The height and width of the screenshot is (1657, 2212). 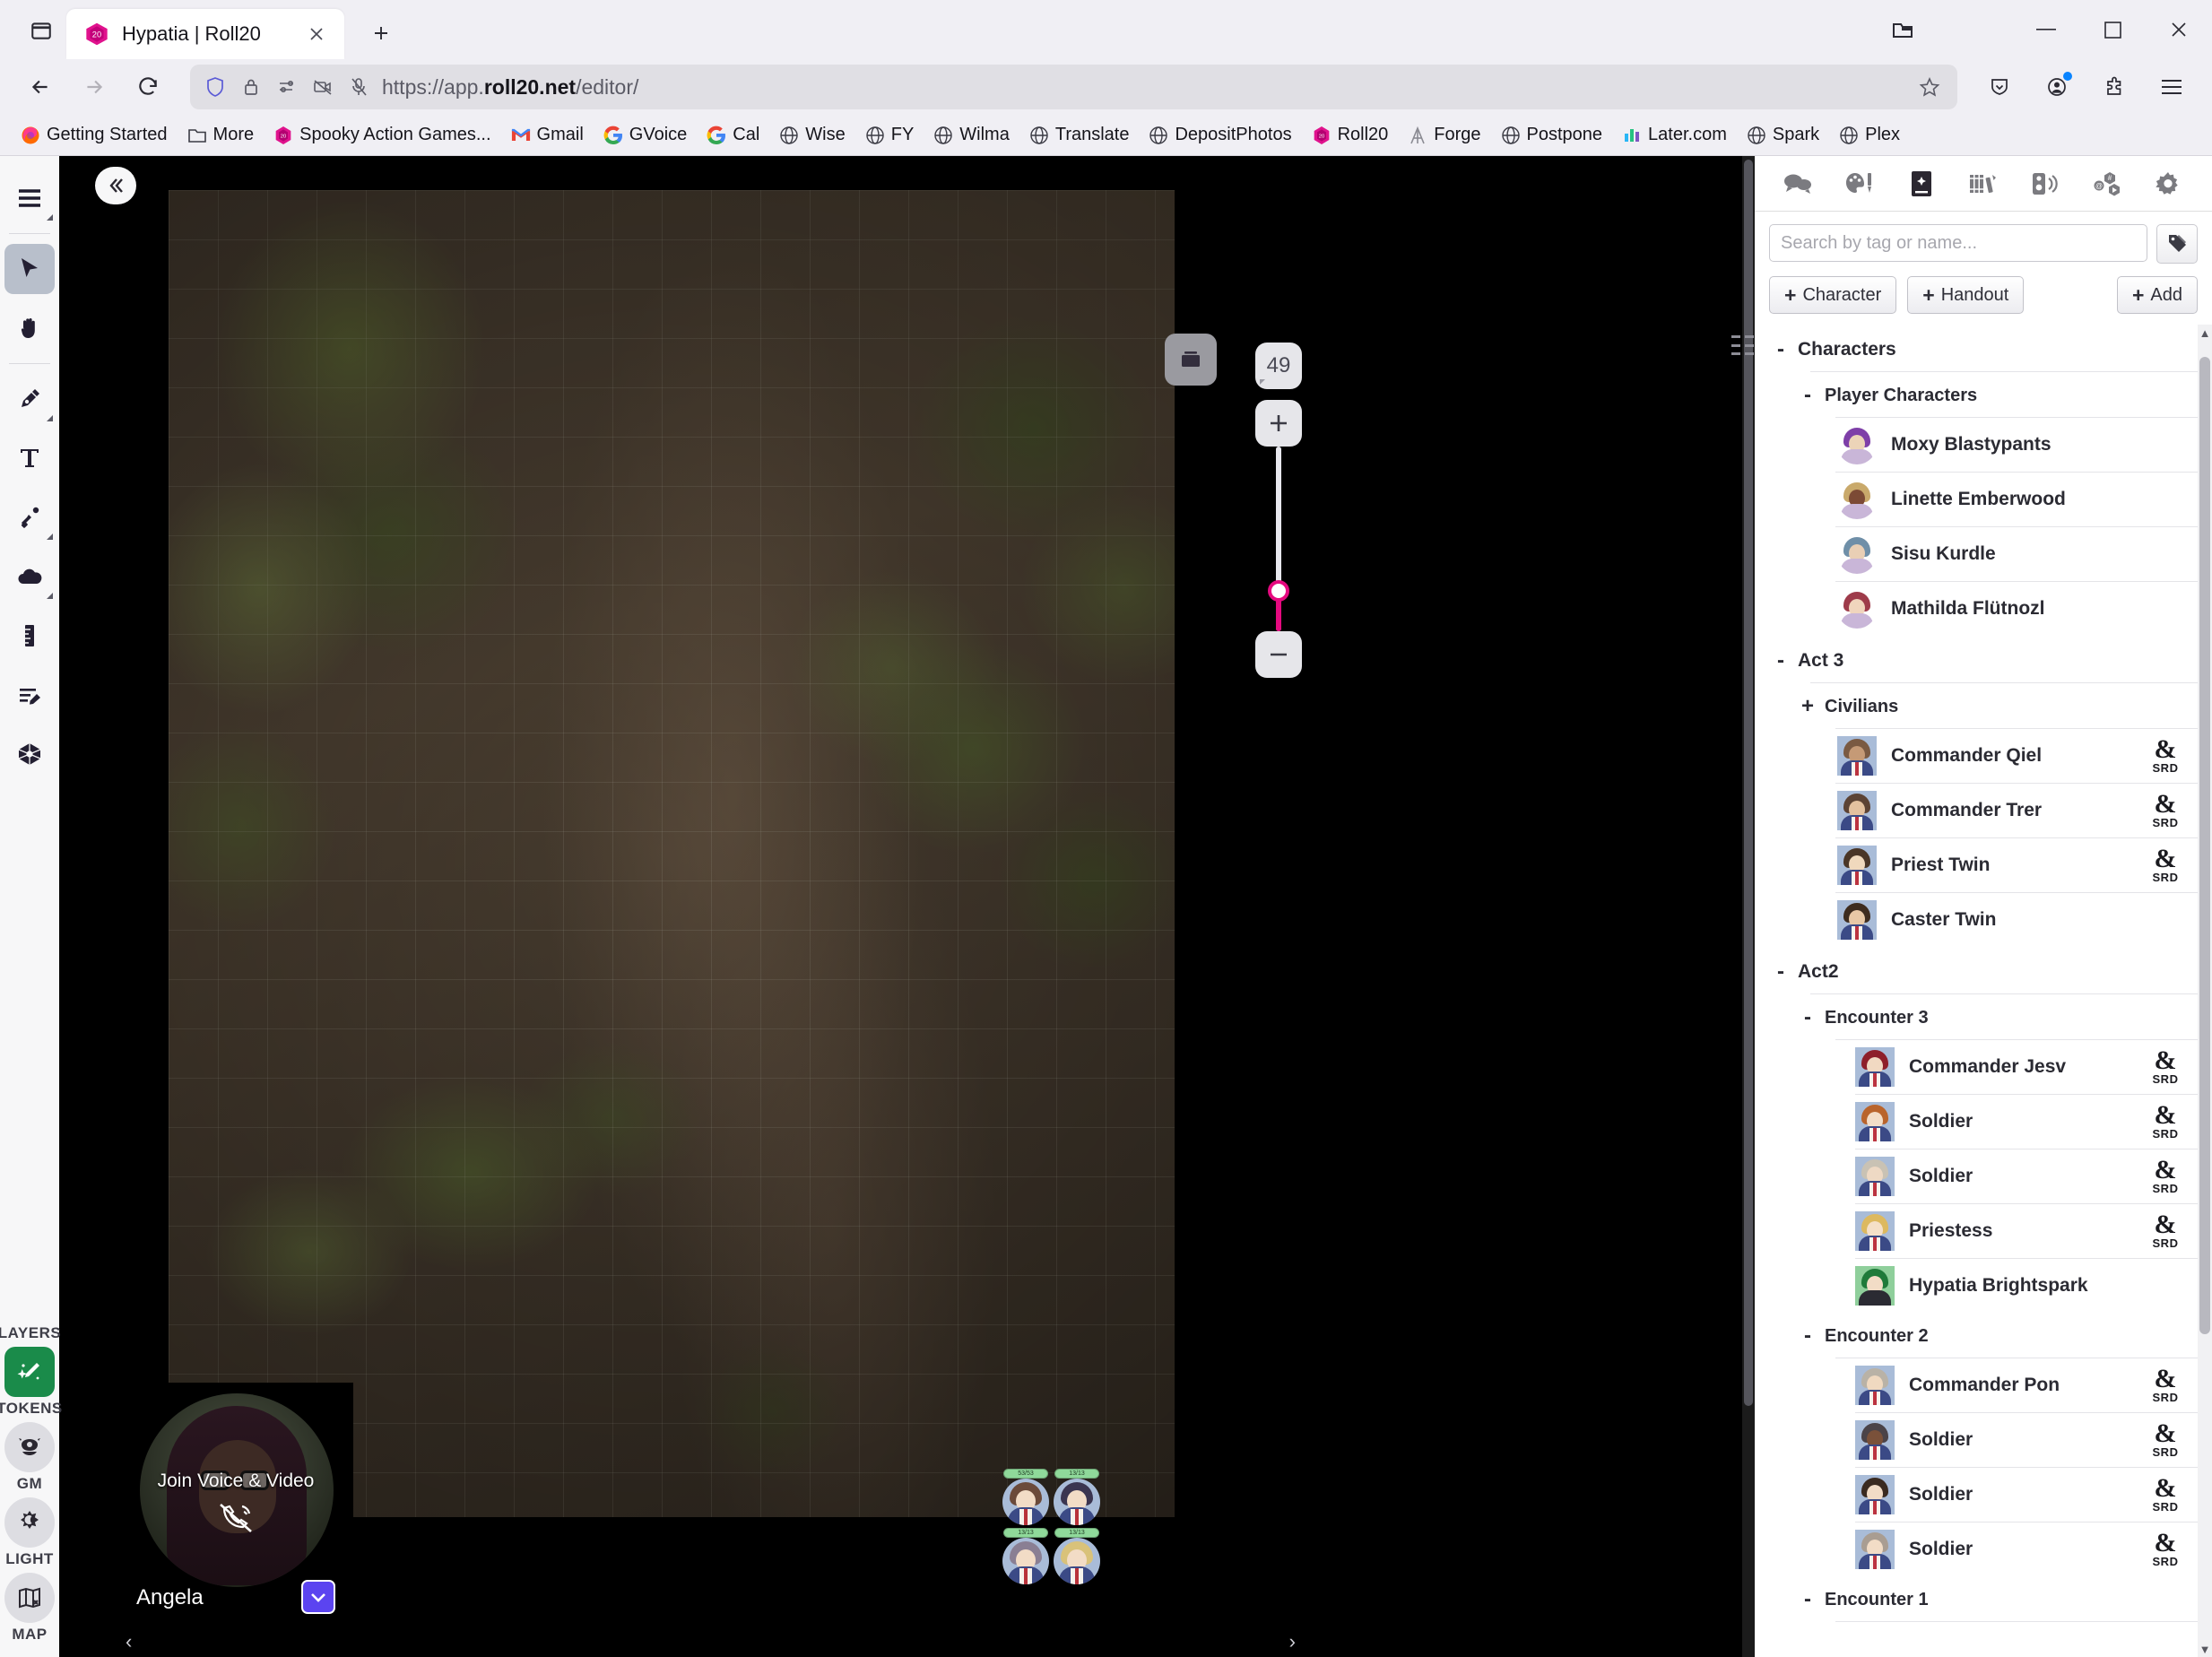 I want to click on zoom-in-button, so click(x=1278, y=424).